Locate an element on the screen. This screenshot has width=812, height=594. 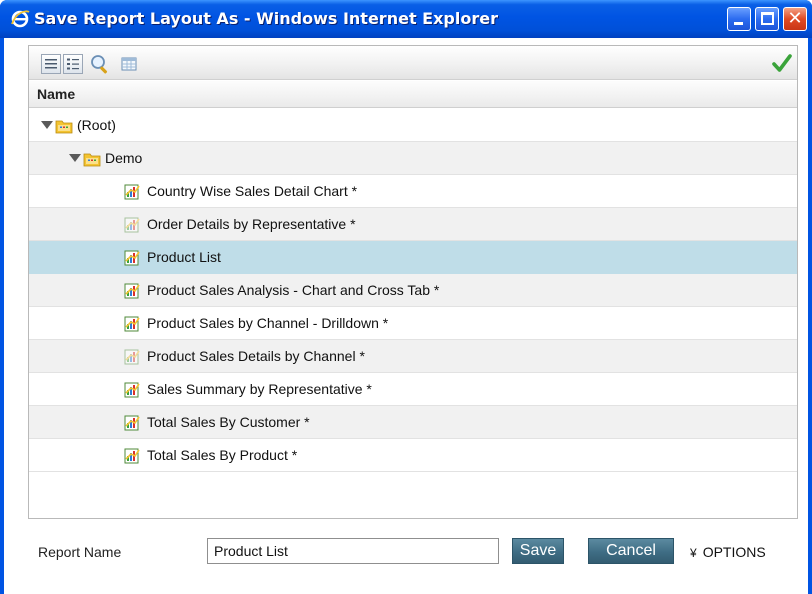
report-label: Total Sales By Customer * is located at coordinates (228, 422).